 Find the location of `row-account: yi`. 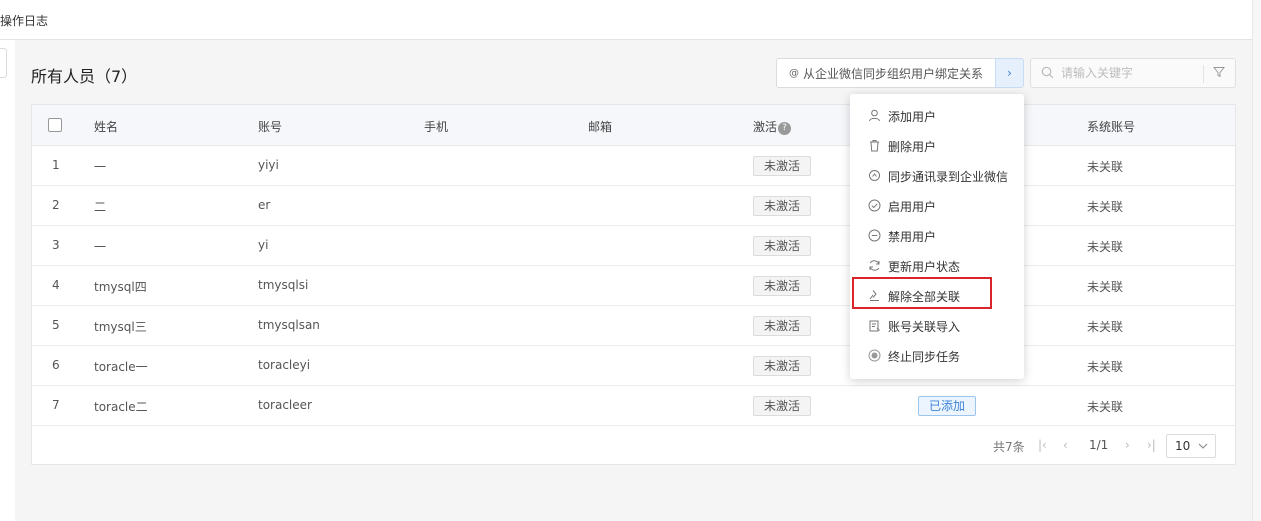

row-account: yi is located at coordinates (263, 245).